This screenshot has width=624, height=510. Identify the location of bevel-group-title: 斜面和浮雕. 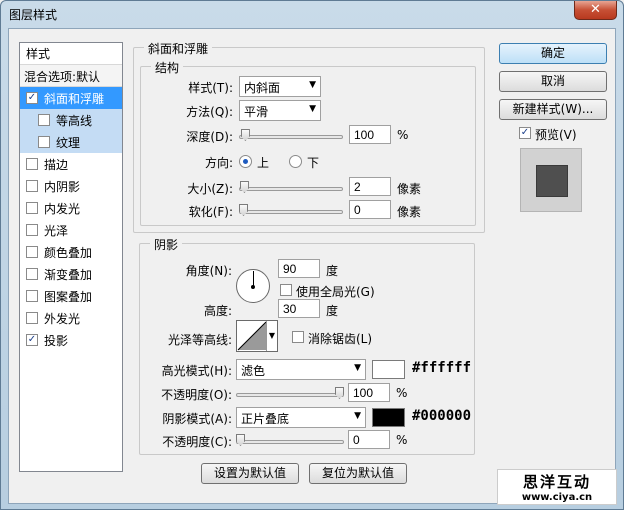
(178, 48).